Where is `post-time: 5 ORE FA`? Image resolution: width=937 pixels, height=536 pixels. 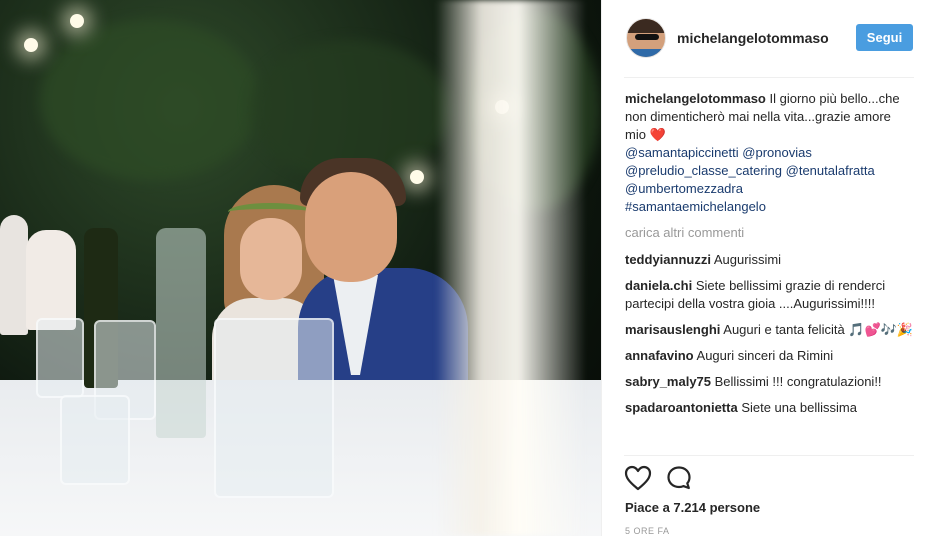 post-time: 5 ORE FA is located at coordinates (647, 531).